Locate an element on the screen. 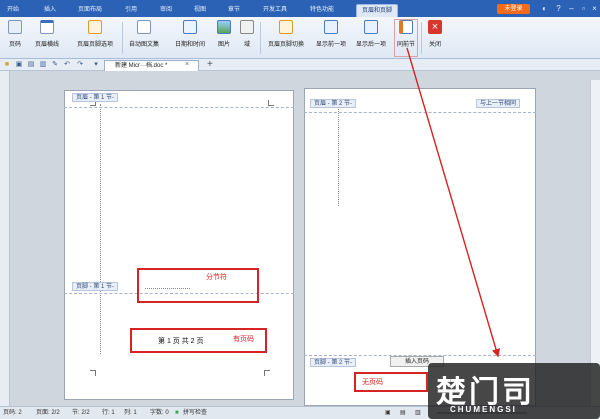 This screenshot has width=600, height=419. status-row: 行: 1 is located at coordinates (108, 413).